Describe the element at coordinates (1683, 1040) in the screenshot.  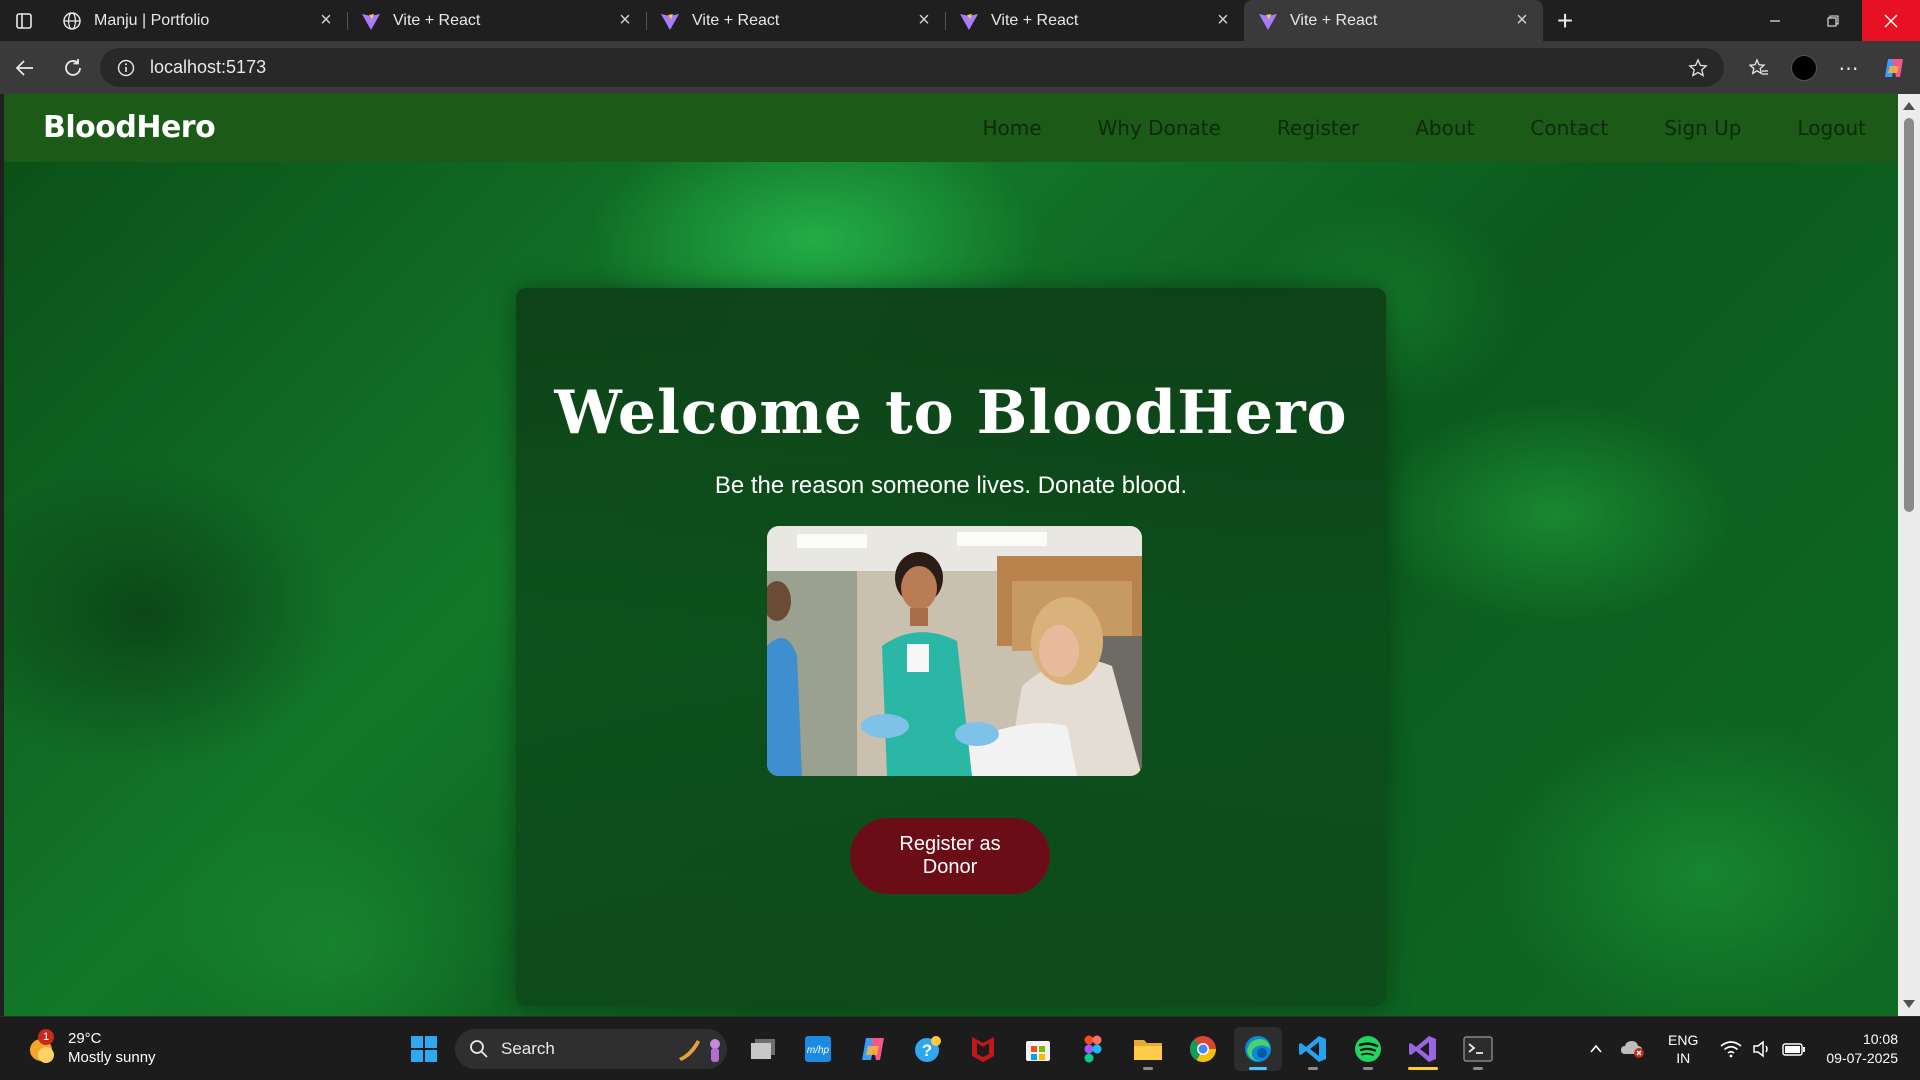
I see `language-code: ENG` at that location.